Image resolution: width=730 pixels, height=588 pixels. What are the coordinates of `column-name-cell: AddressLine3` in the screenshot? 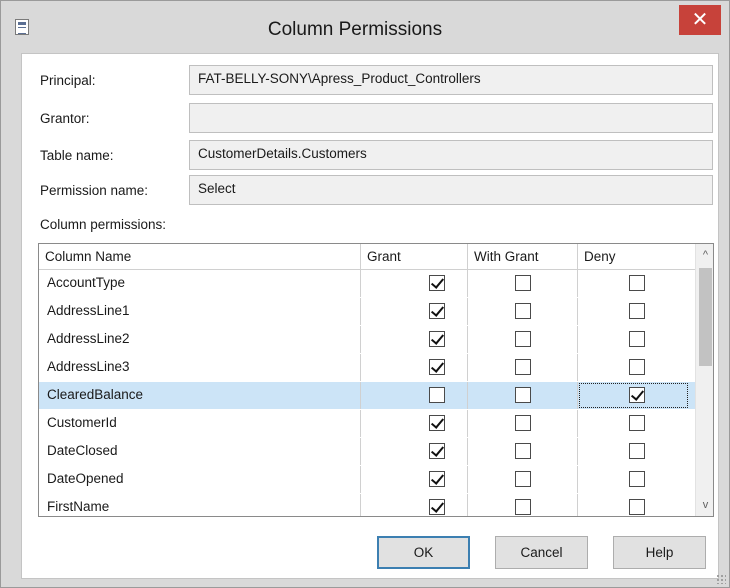 It's located at (200, 367).